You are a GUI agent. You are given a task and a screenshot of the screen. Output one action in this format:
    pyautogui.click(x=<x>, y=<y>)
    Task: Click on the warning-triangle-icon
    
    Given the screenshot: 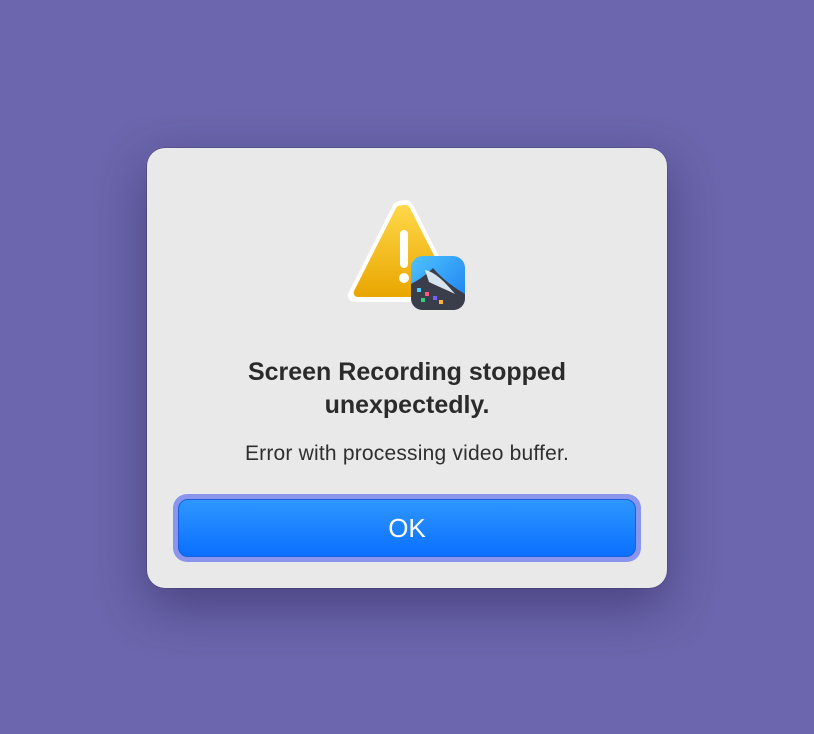 What is the action you would take?
    pyautogui.click(x=406, y=255)
    